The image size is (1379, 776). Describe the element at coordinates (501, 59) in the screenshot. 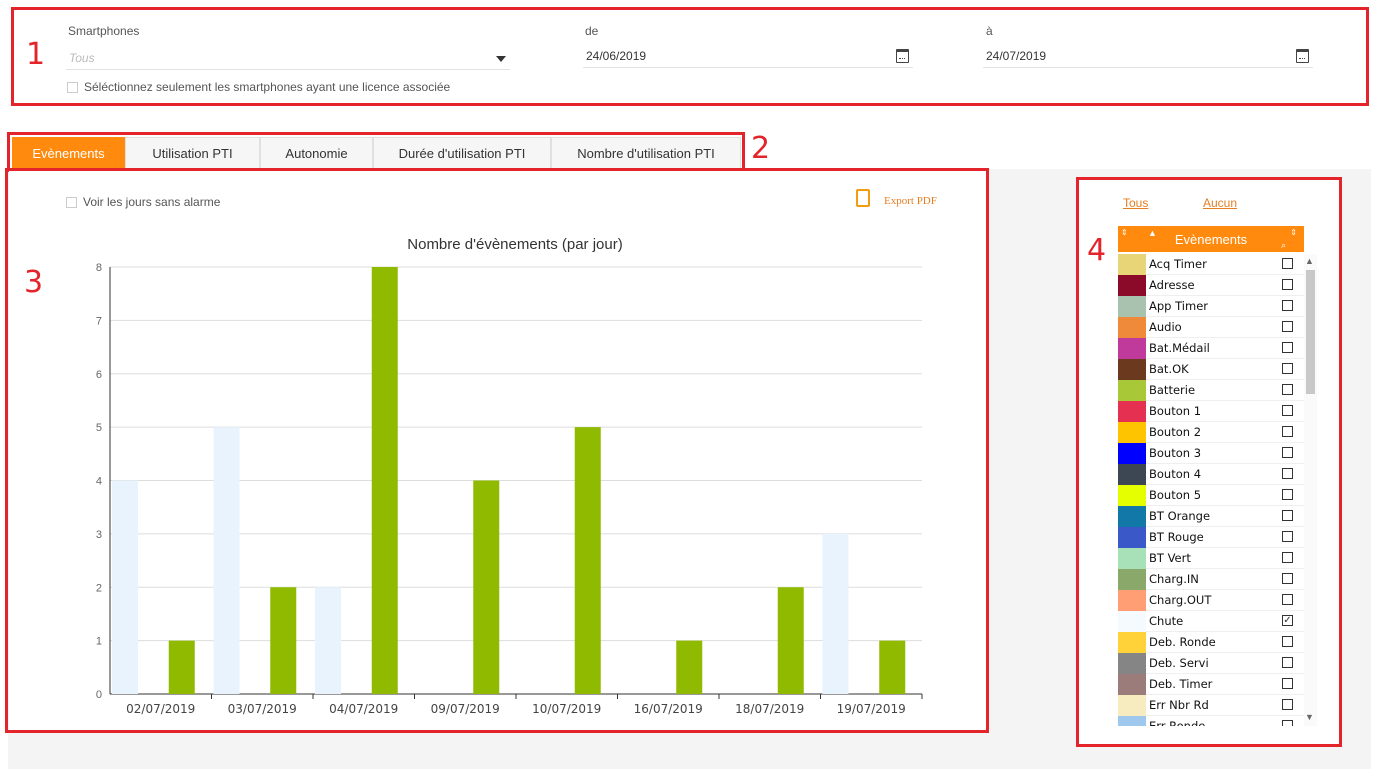

I see `chevron-down-icon` at that location.